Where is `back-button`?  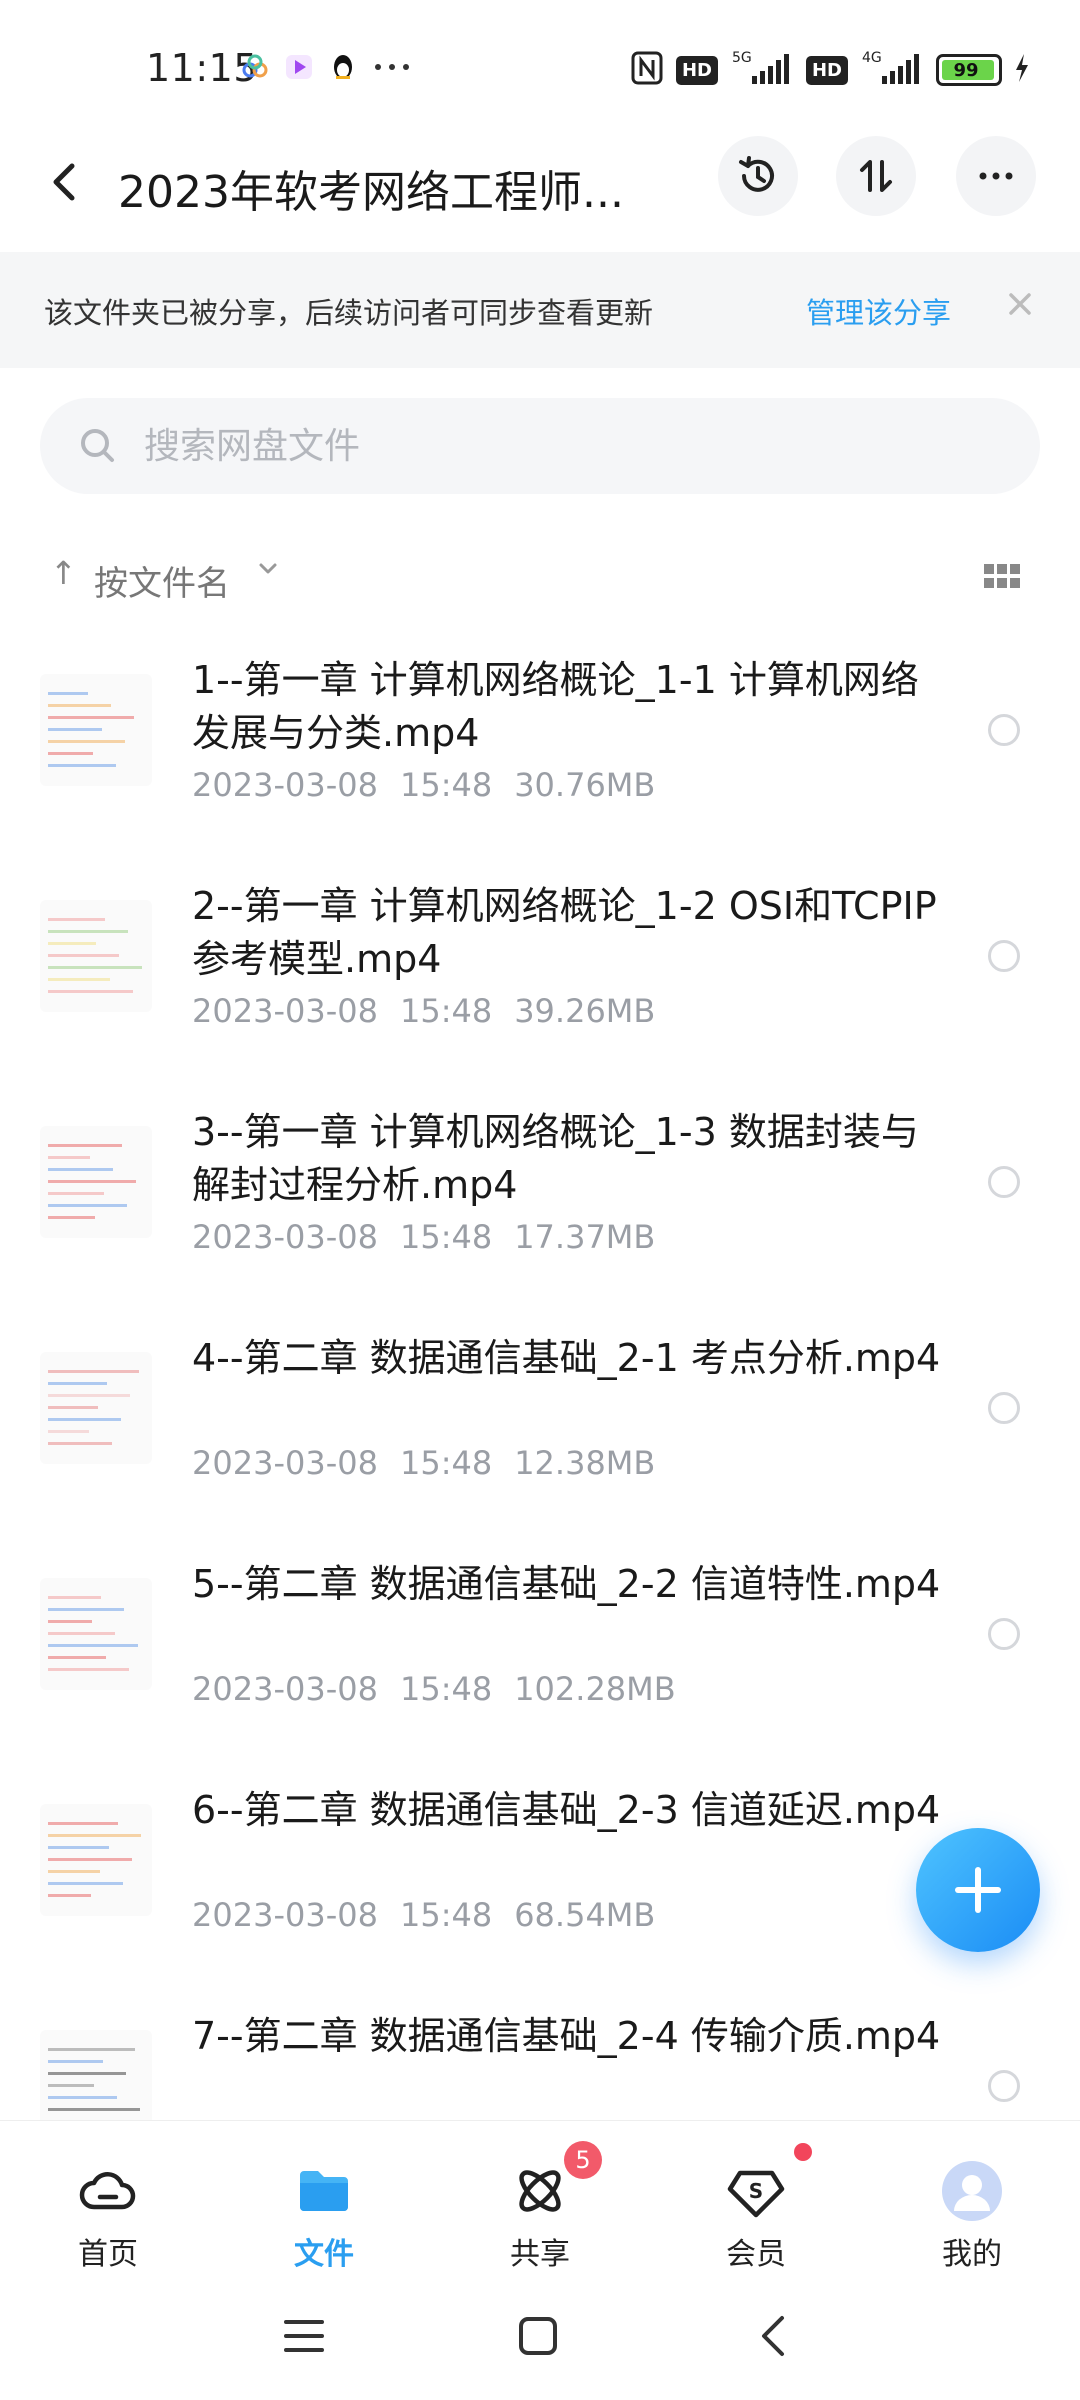 back-button is located at coordinates (66, 182).